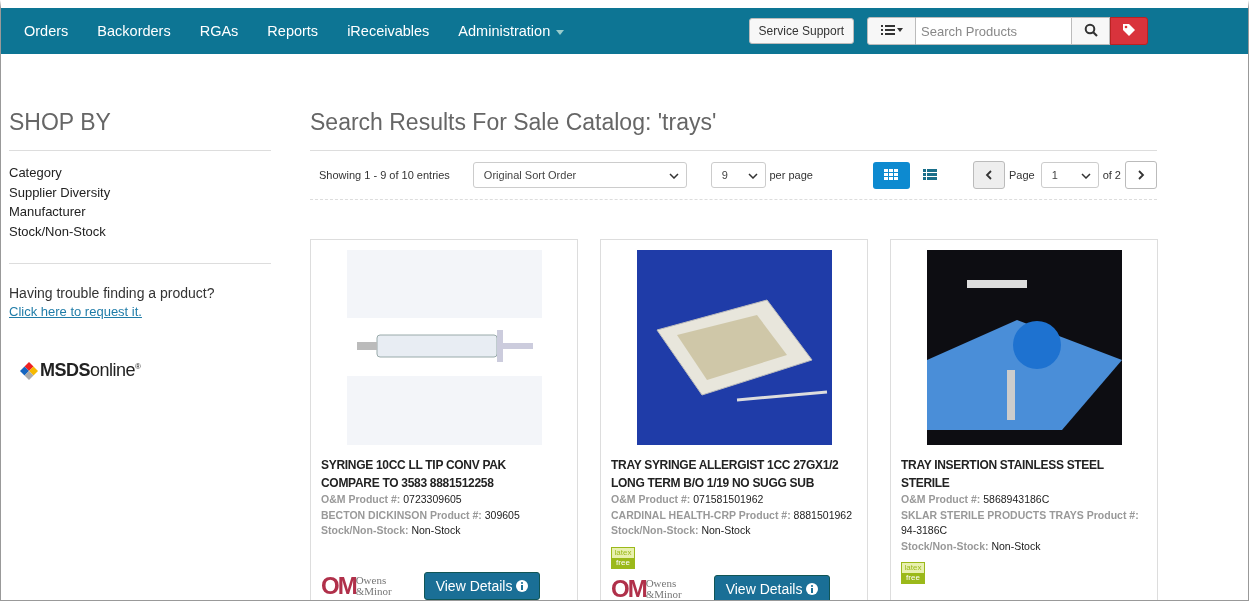 This screenshot has width=1249, height=601. I want to click on product-detail: O&M Product #: 5868943186C, so click(976, 499).